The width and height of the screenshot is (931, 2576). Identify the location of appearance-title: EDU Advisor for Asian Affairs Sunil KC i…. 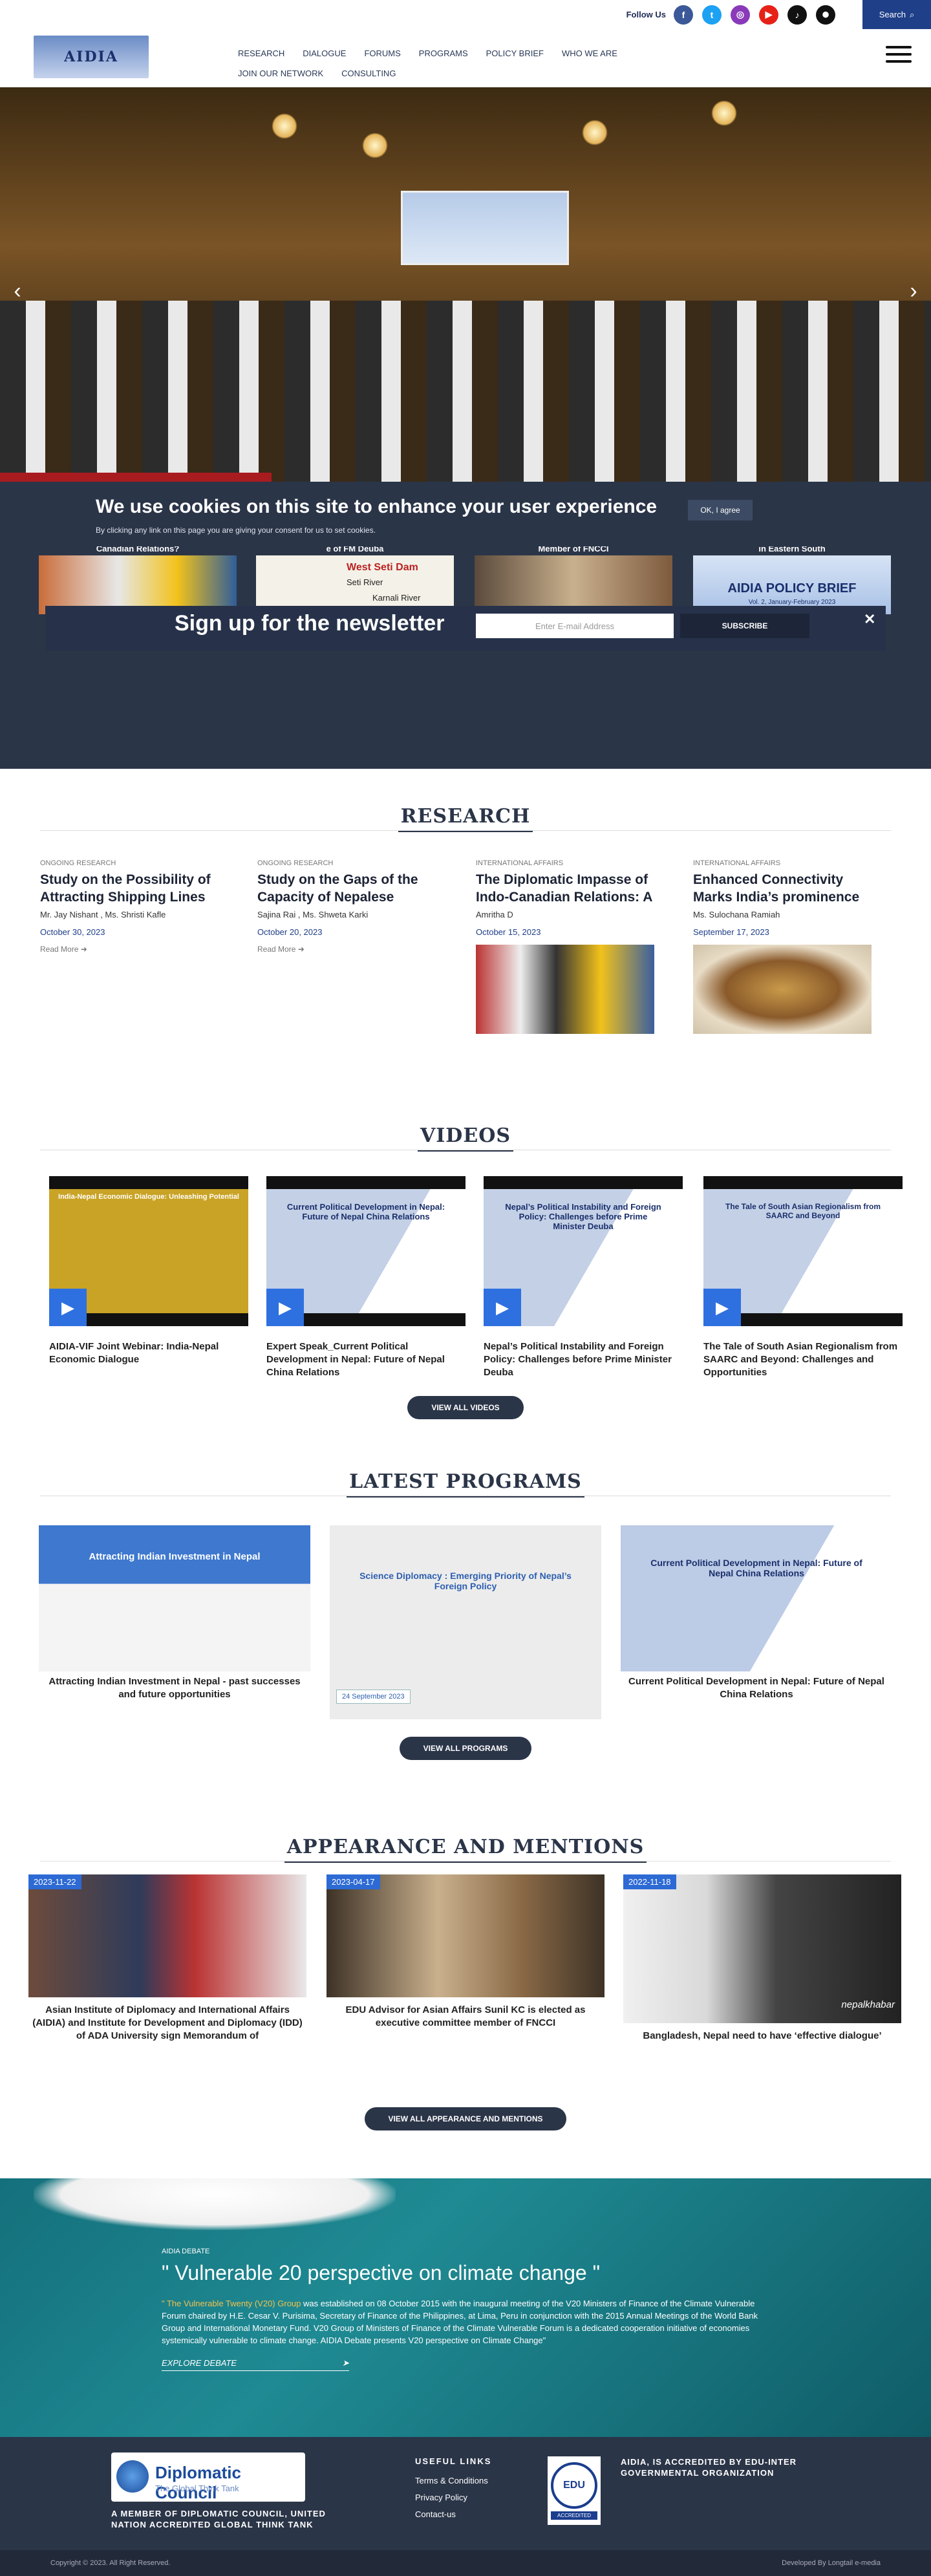
(465, 2017).